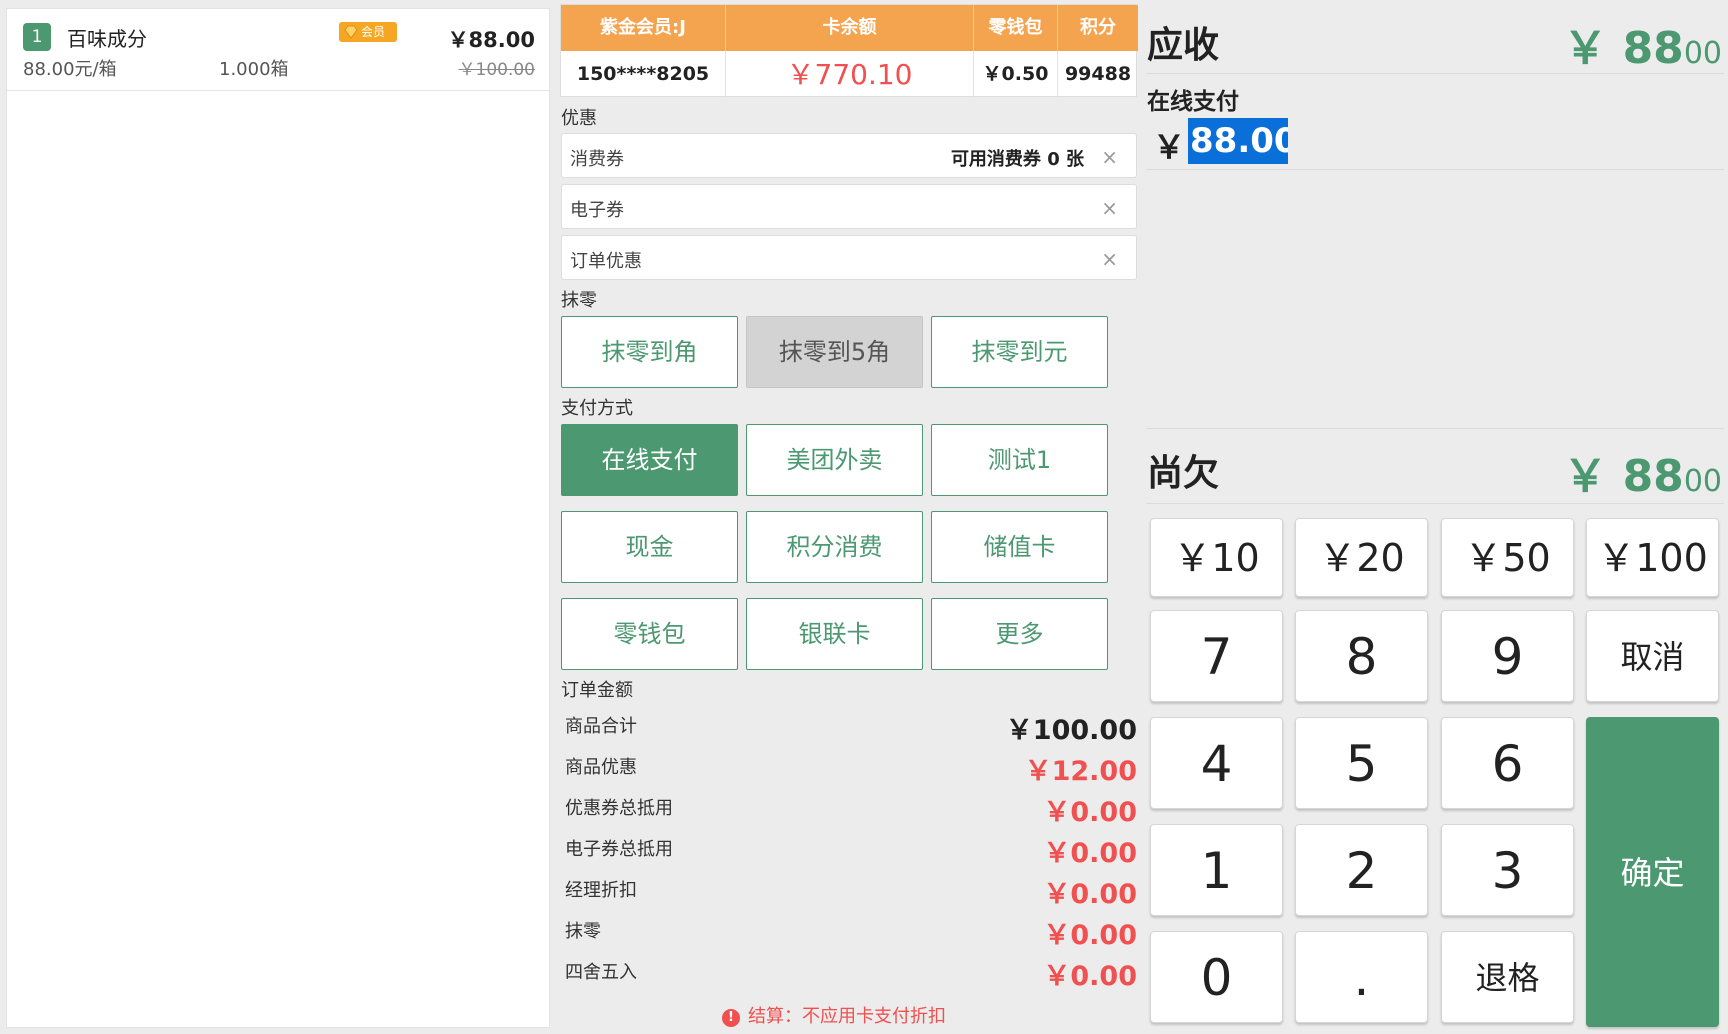  I want to click on summary-label: 电子券总抵用, so click(619, 849).